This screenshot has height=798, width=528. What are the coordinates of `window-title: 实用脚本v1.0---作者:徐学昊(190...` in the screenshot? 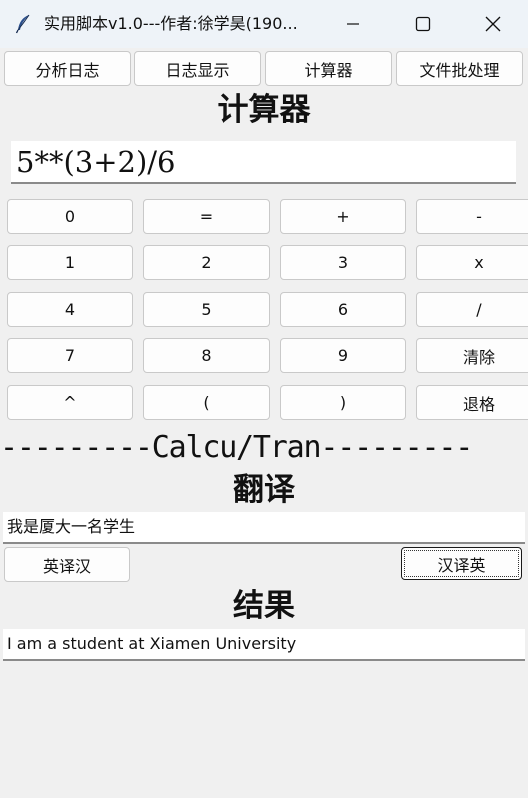 It's located at (171, 23).